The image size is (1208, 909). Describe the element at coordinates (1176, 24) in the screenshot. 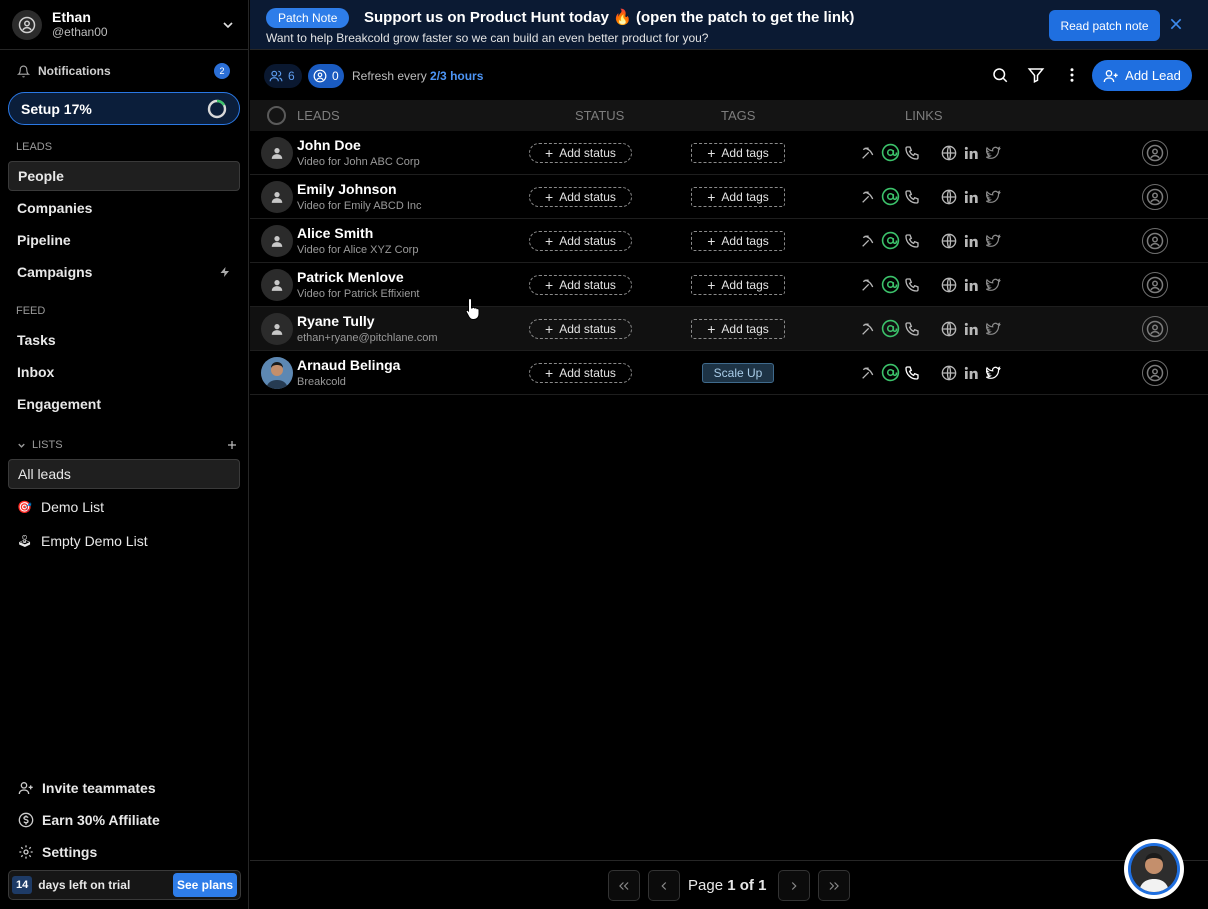

I see `close-icon` at that location.